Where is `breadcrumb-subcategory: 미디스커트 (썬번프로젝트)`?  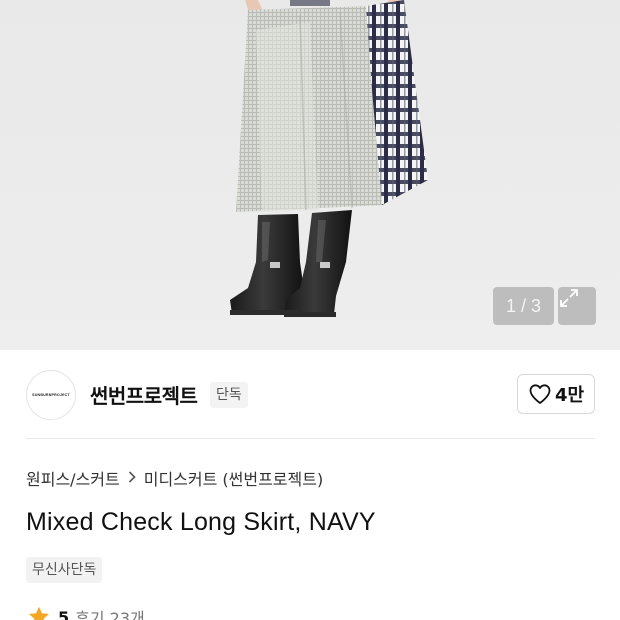 breadcrumb-subcategory: 미디스커트 (썬번프로젝트) is located at coordinates (234, 478).